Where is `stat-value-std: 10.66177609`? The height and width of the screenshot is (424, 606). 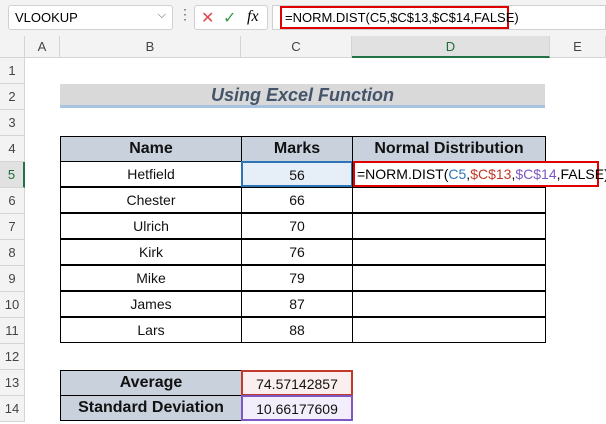 stat-value-std: 10.66177609 is located at coordinates (297, 408).